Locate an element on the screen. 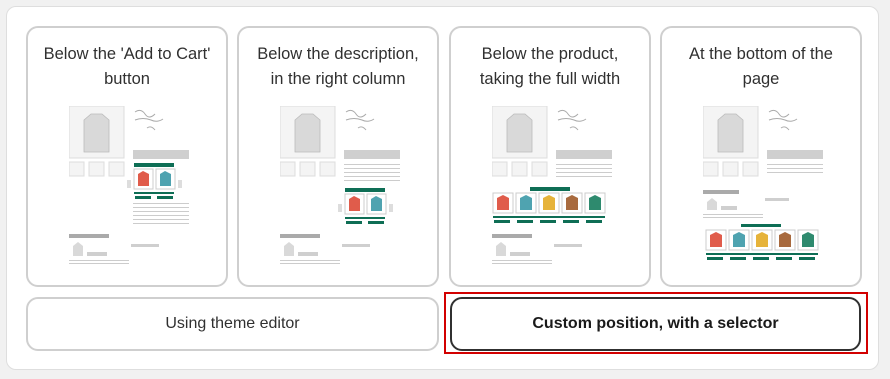  layout-preview-below-description-icon is located at coordinates (340, 185).